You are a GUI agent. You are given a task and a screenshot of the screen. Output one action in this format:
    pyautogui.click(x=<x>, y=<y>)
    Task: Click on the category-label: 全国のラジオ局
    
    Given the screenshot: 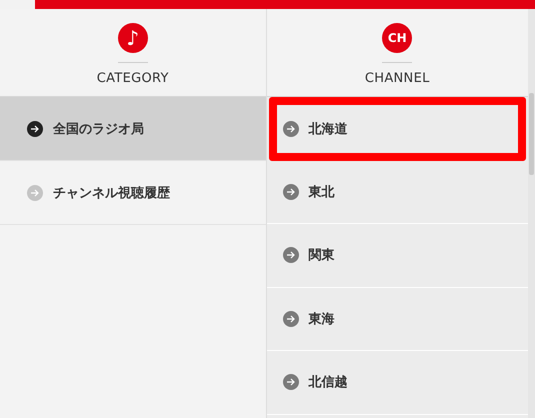 What is the action you would take?
    pyautogui.click(x=98, y=129)
    